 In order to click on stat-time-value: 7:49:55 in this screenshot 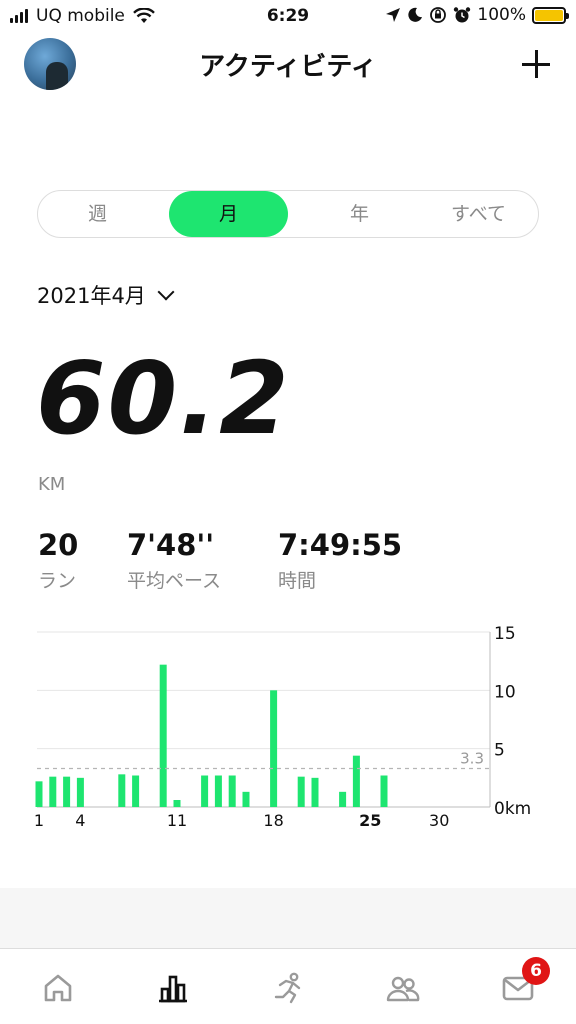, I will do `click(340, 545)`.